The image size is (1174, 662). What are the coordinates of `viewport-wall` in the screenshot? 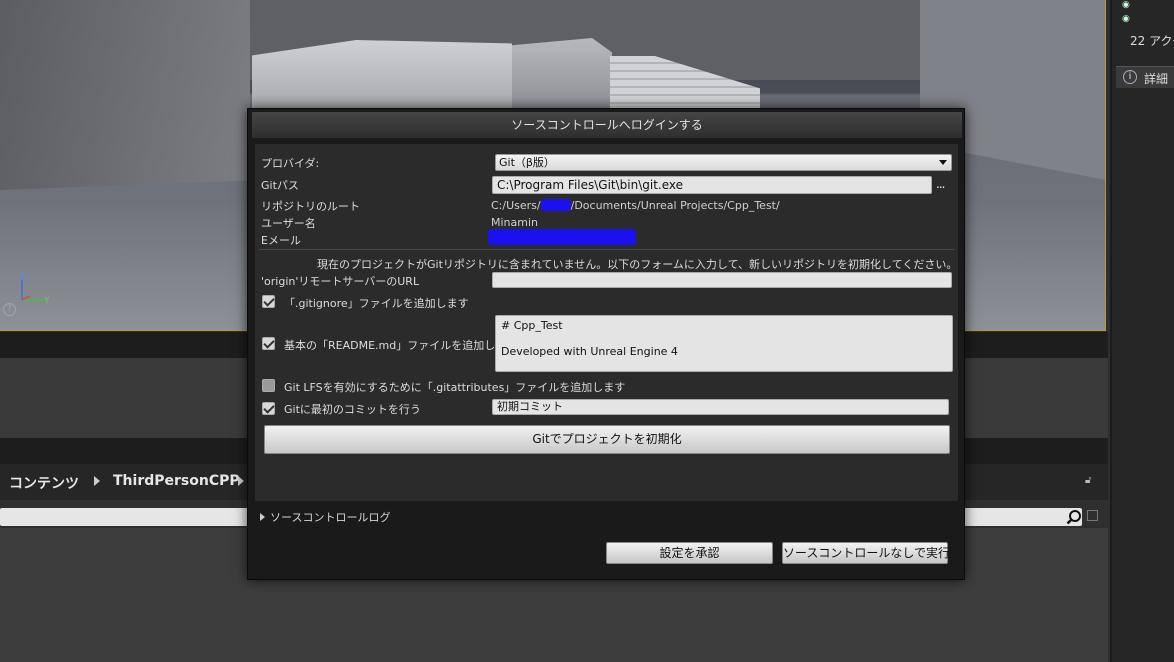 It's located at (125, 95).